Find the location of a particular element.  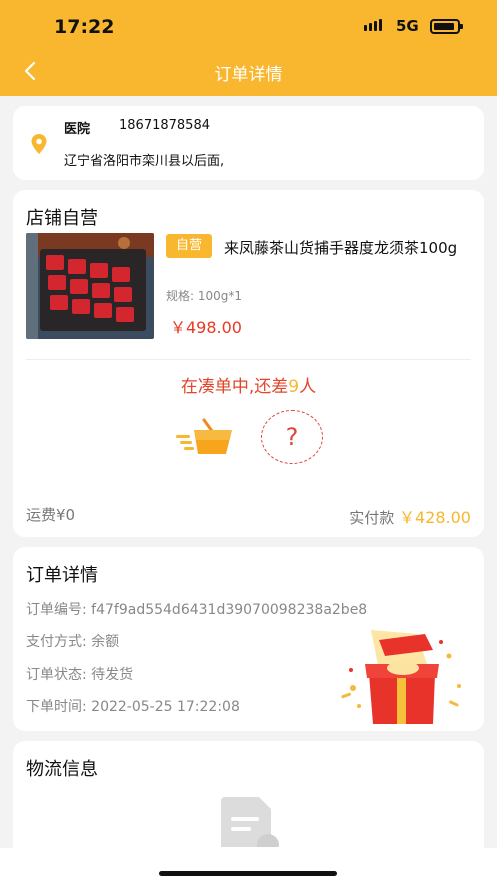

payment-method: 支付方式: 余额 is located at coordinates (73, 642).